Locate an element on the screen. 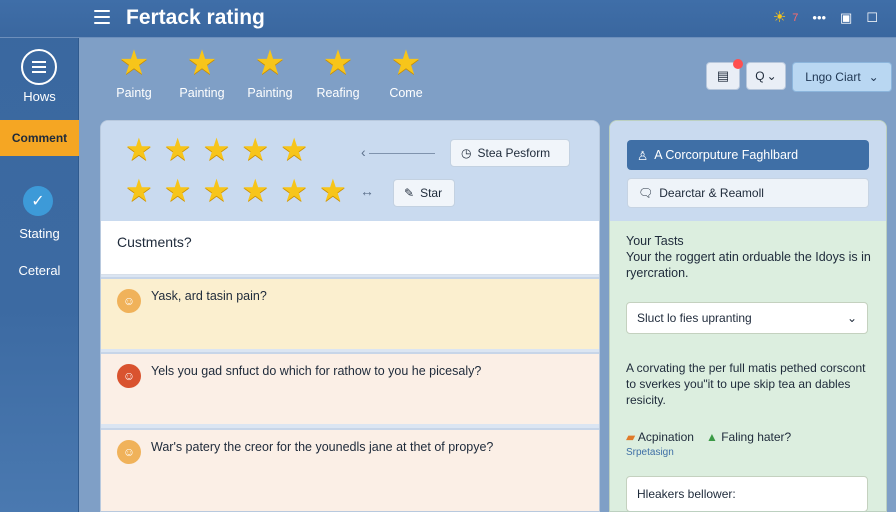 This screenshot has height=512, width=896. bottom-card: Hleakers bellower: is located at coordinates (747, 493).